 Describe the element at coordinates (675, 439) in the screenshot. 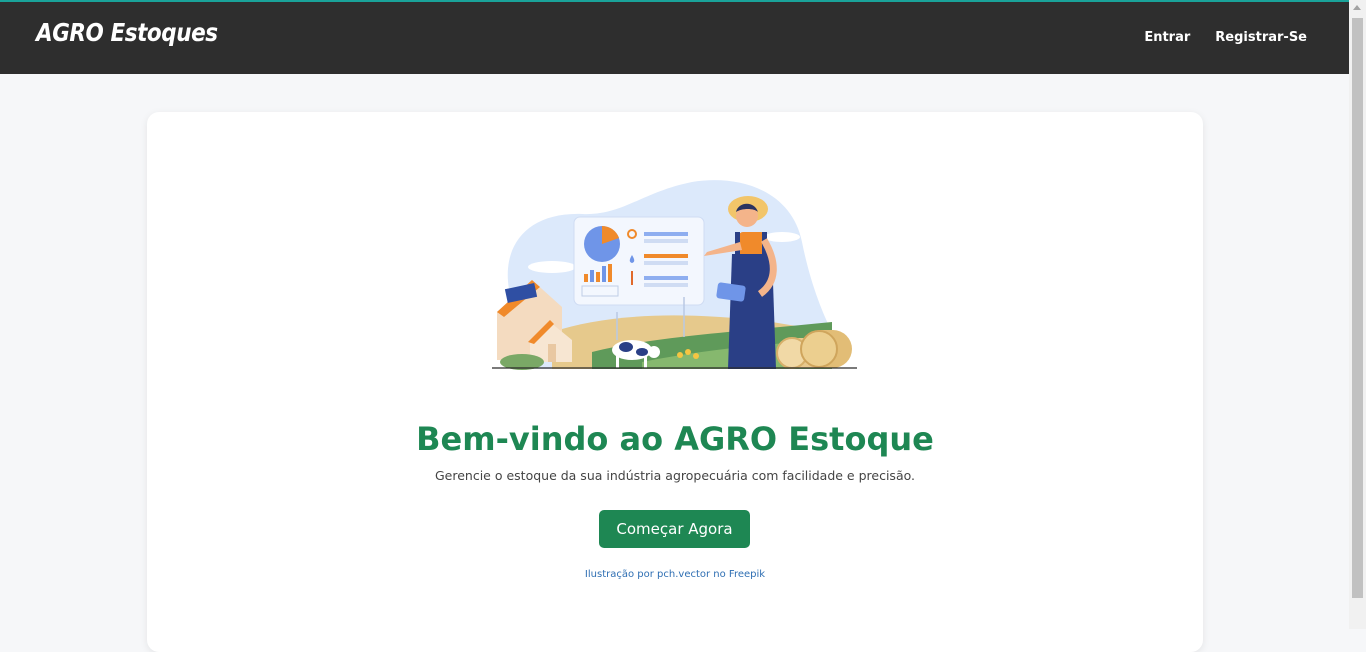

I see `page-title: Bem-vindo ao AGRO Estoque` at that location.